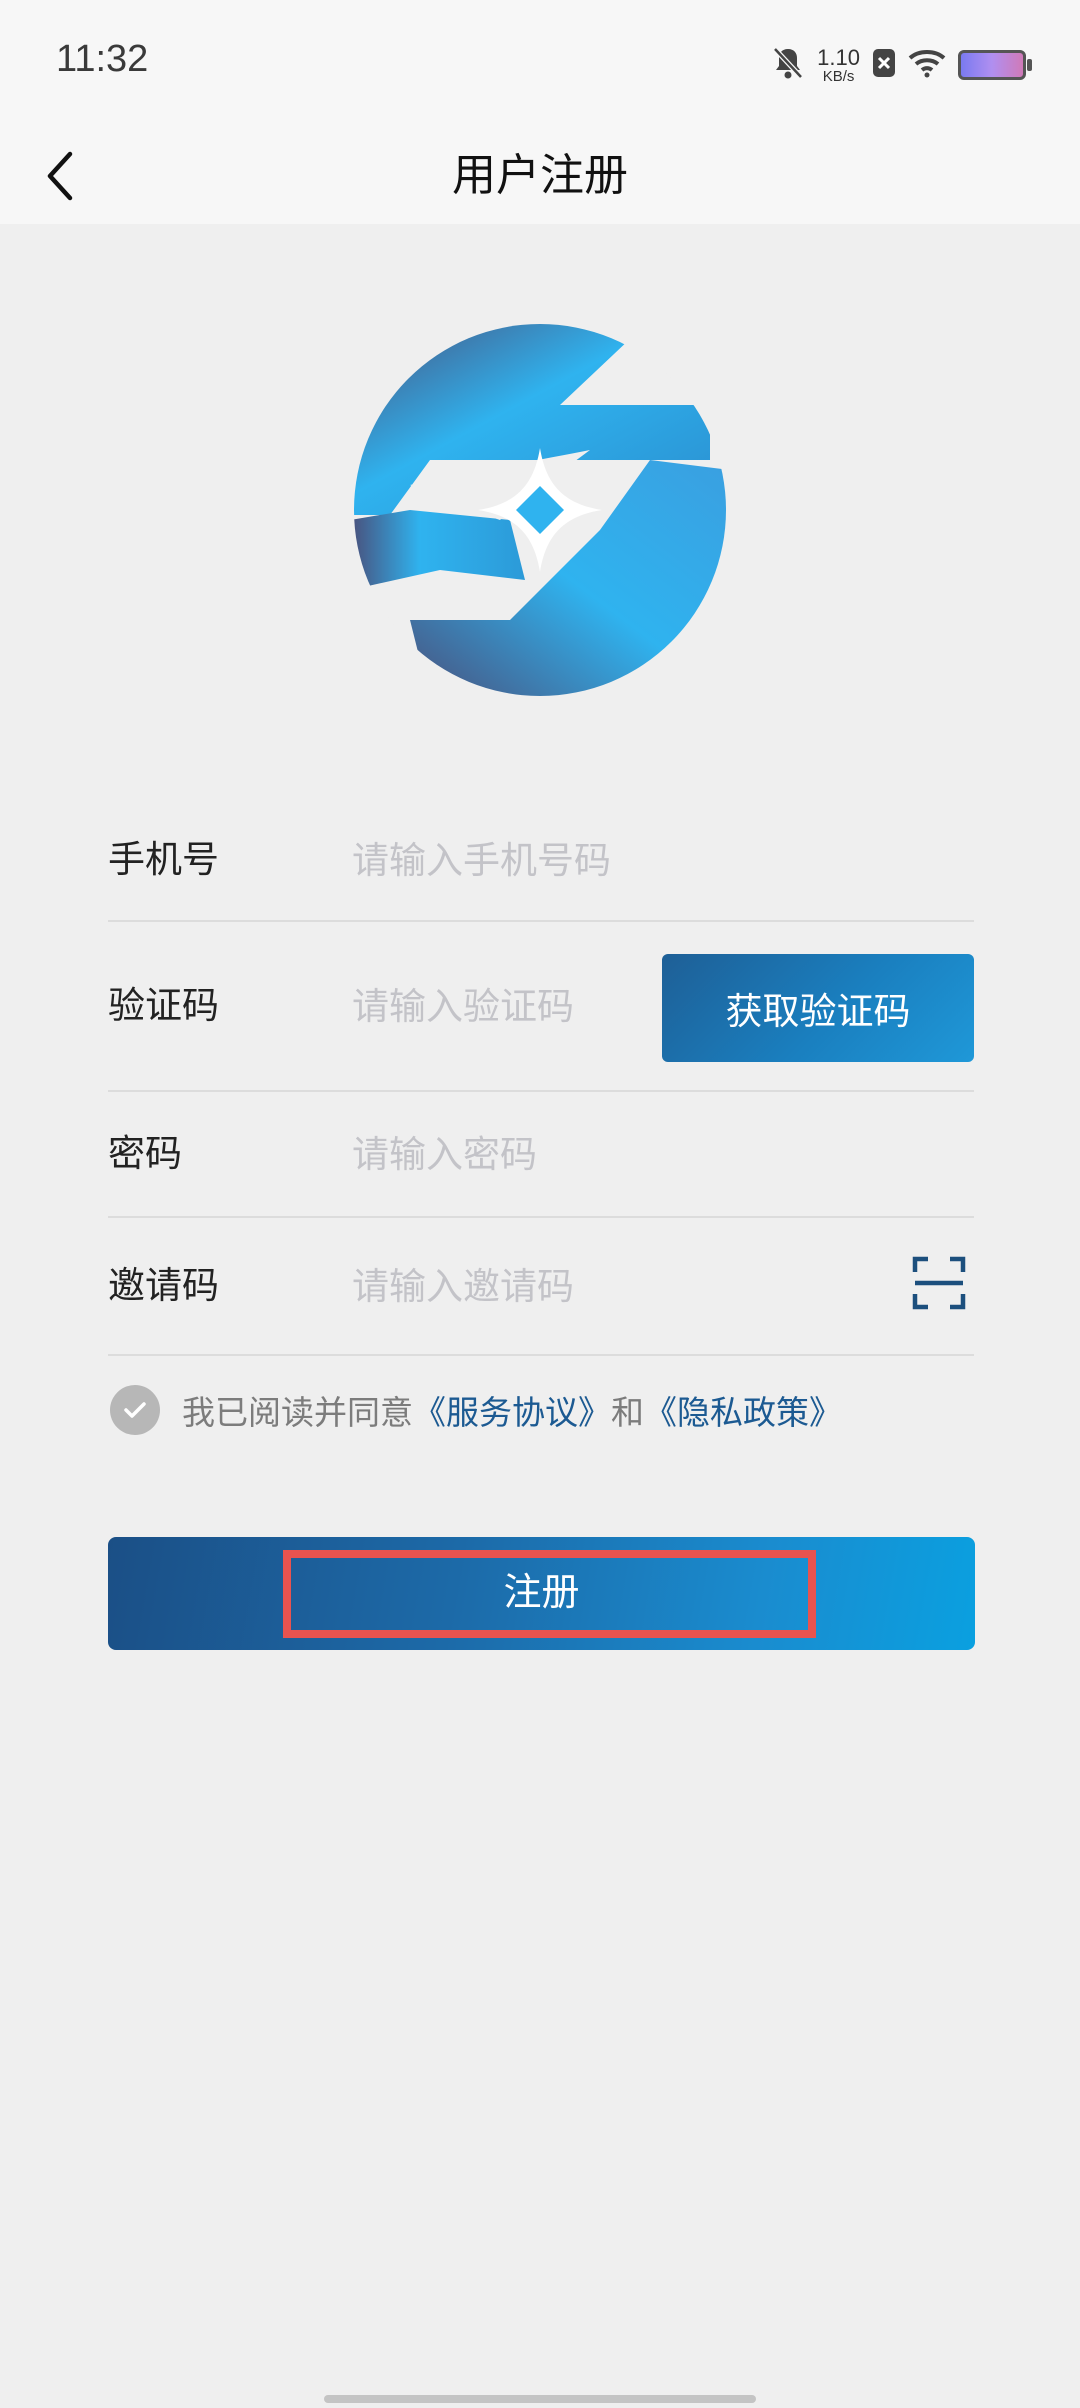  I want to click on status-bar: 11:32 1.10 KB/s, so click(540, 63).